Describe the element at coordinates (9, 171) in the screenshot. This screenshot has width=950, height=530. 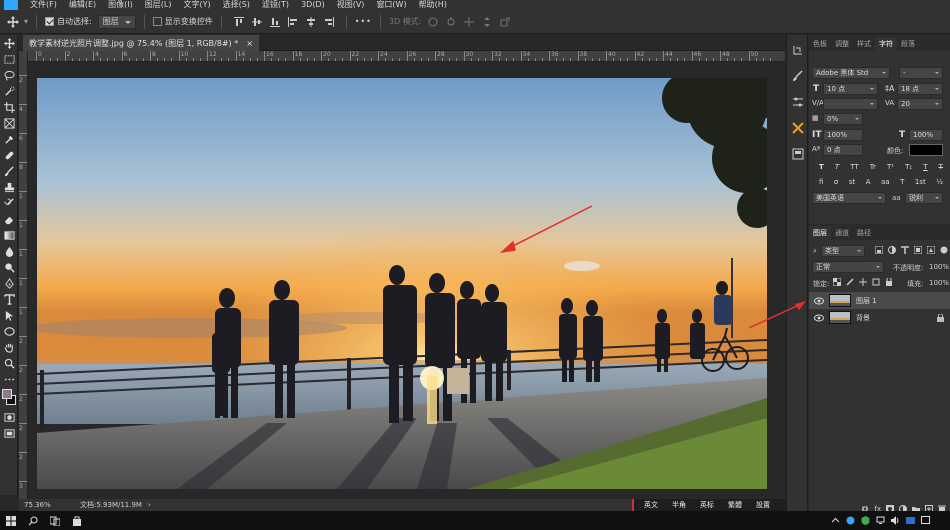
I see `brush-tool-button` at that location.